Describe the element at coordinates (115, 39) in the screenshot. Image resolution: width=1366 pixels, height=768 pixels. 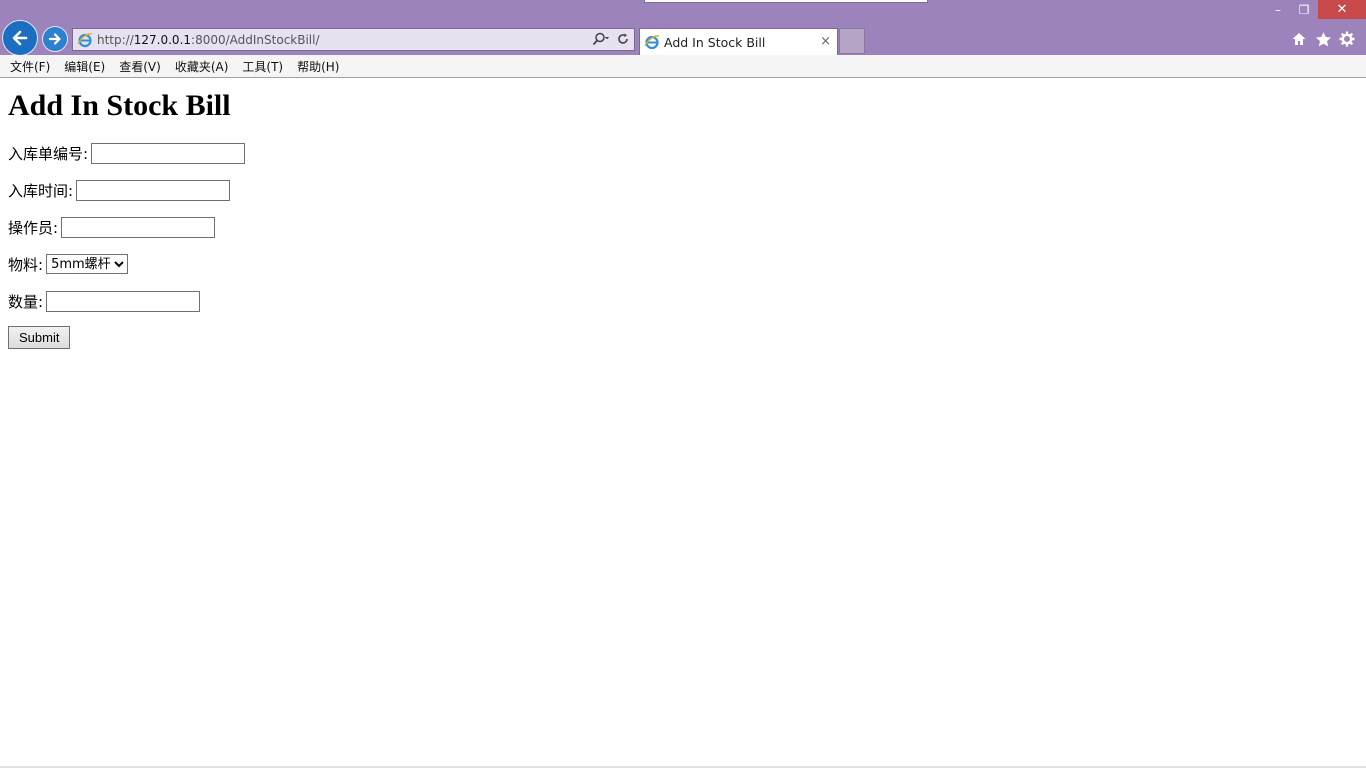
I see `url-scheme: http://` at that location.